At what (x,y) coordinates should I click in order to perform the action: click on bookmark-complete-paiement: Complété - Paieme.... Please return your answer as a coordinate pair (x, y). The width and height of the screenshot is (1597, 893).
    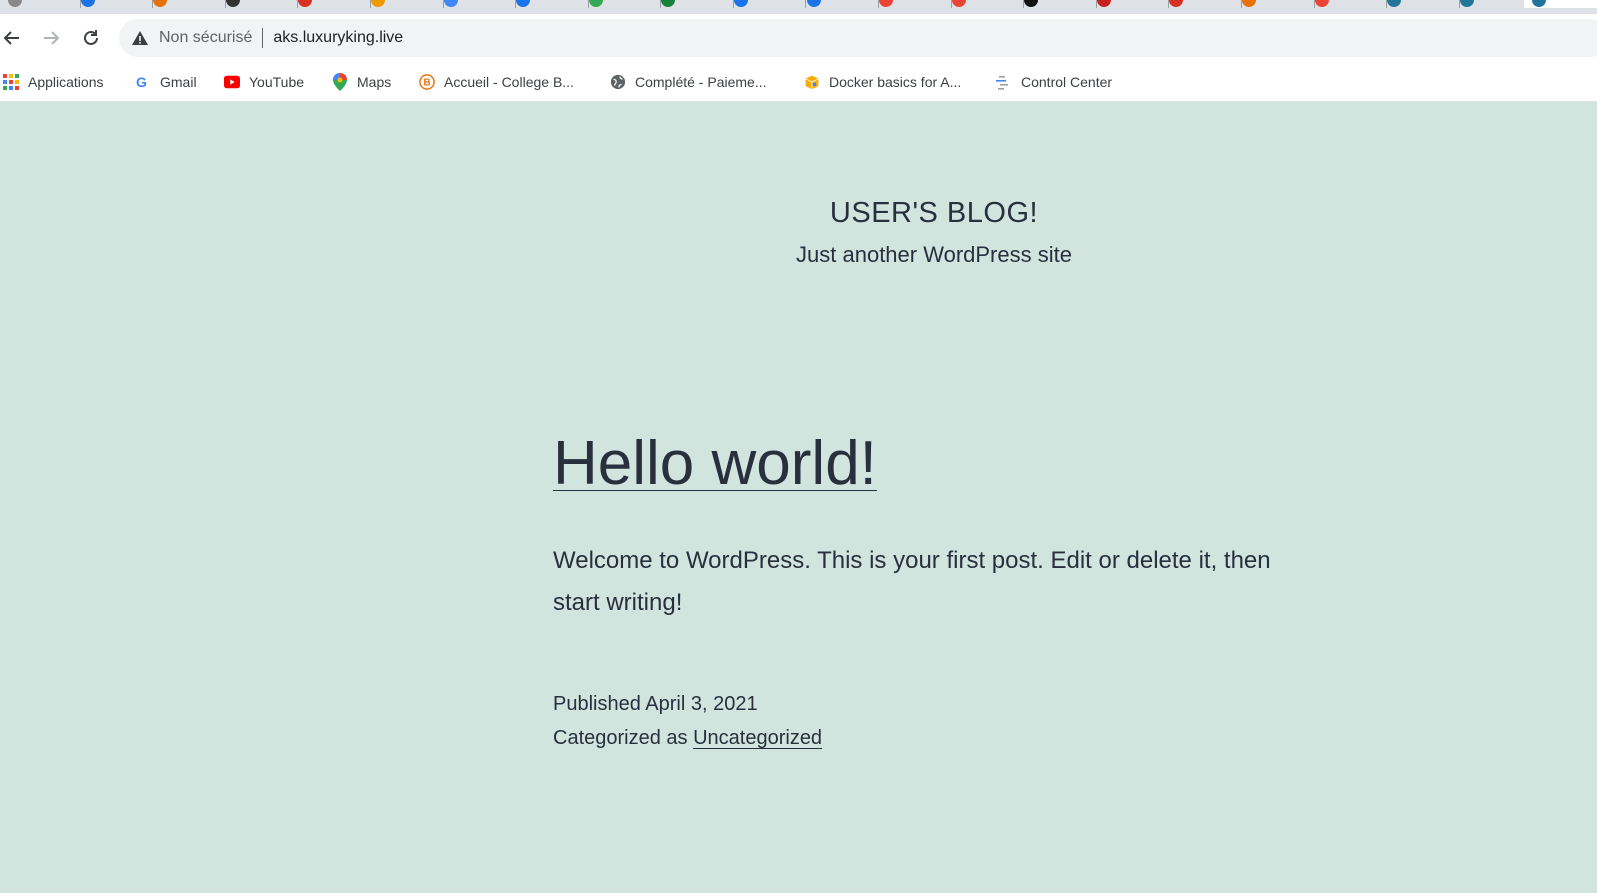
    Looking at the image, I should click on (688, 82).